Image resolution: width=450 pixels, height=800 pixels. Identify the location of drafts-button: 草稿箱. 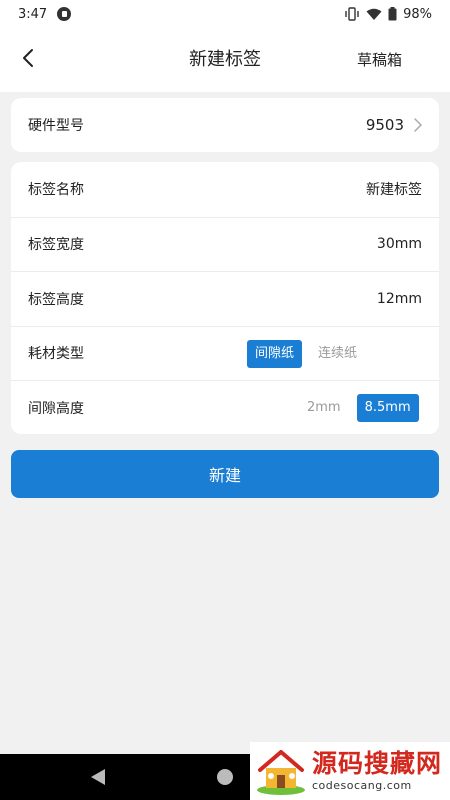
(379, 60).